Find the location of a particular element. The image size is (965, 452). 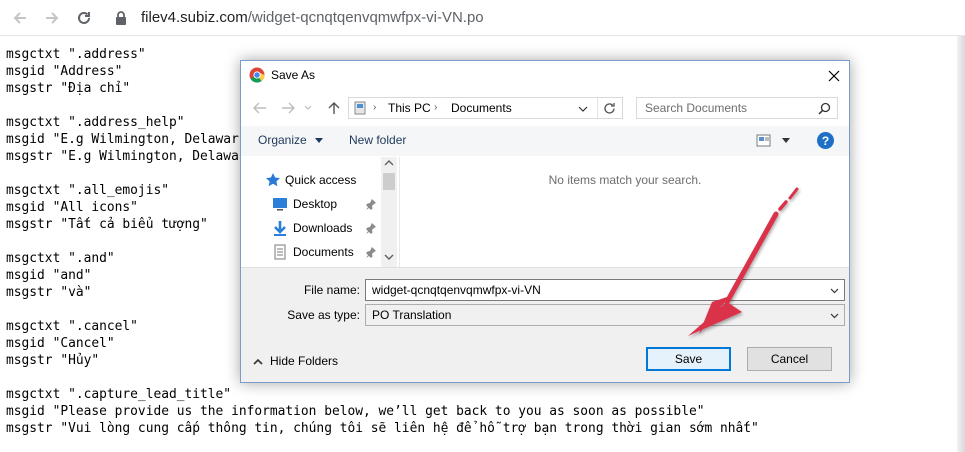

organize-label: Organize is located at coordinates (282, 140).